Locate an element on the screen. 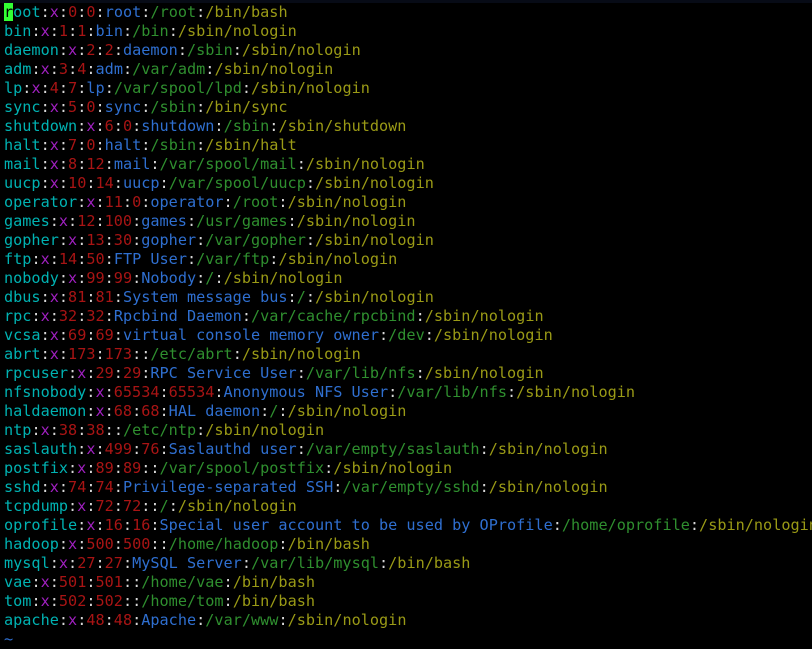 This screenshot has height=649, width=812. passwd-field-gid: 1 is located at coordinates (82, 31).